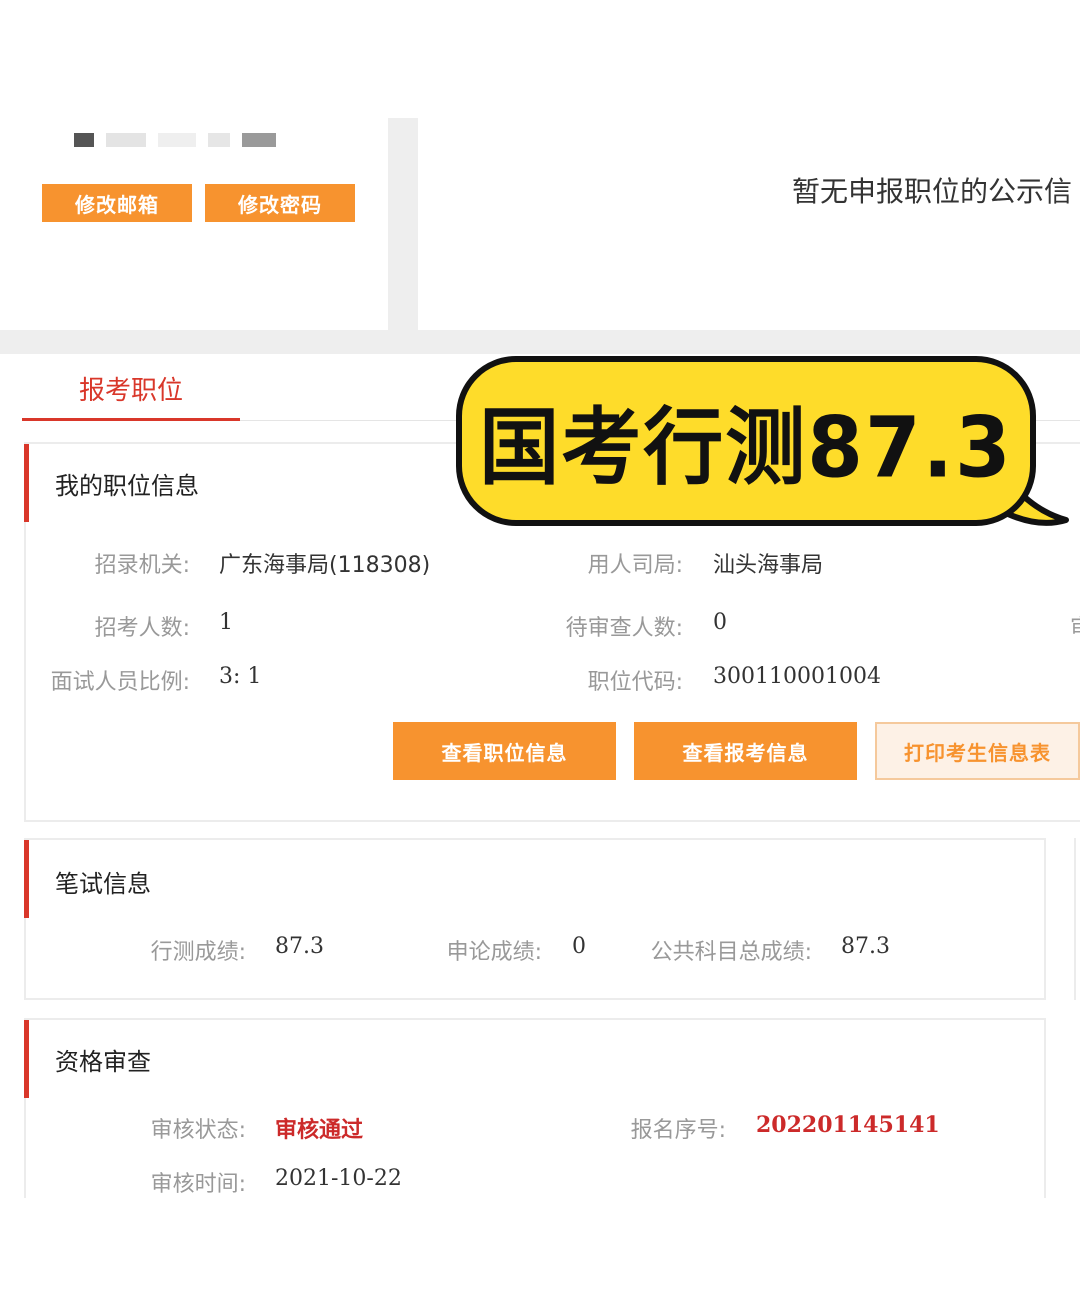 The width and height of the screenshot is (1080, 1316). Describe the element at coordinates (504, 751) in the screenshot. I see `view-position-button: 查看职位信息` at that location.